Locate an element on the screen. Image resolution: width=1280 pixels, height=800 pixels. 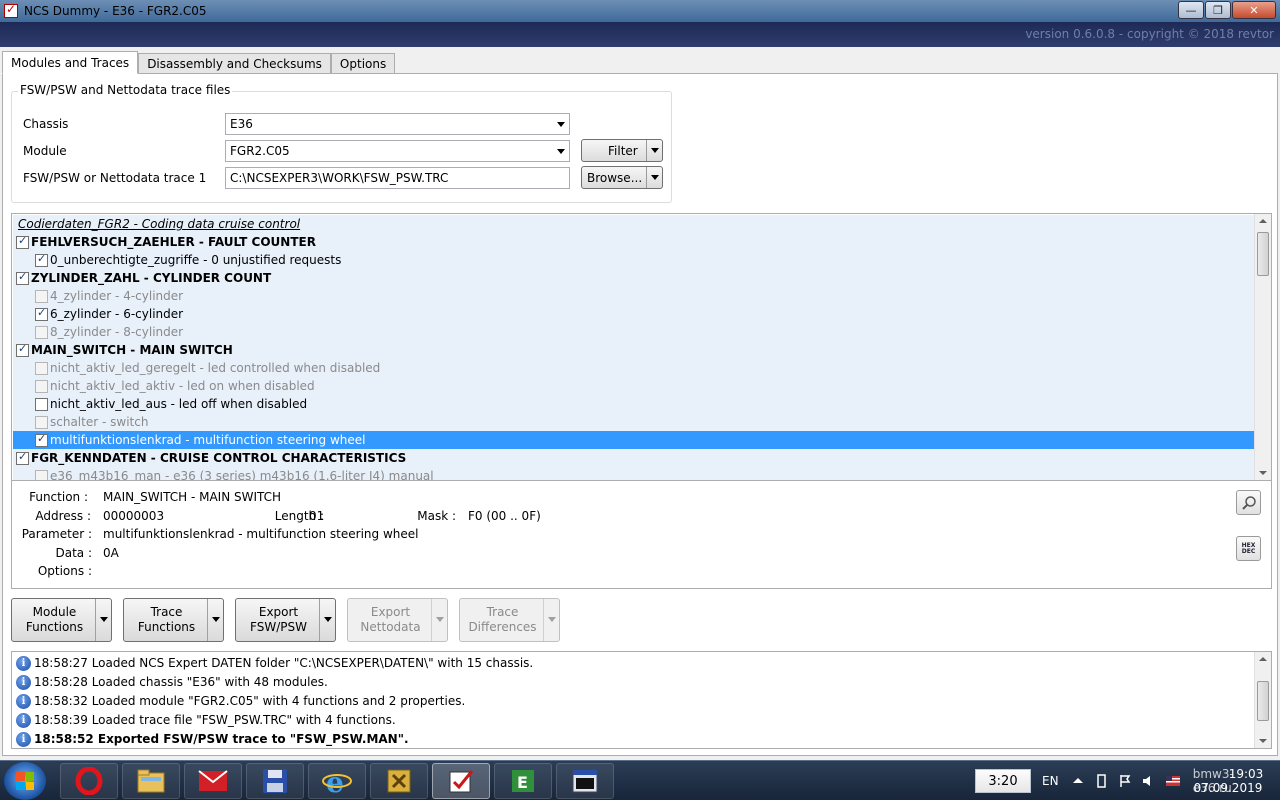
trace-path-input: C:\NCSEXPER3\WORK\FSW_PSW.TRC is located at coordinates (397, 178).